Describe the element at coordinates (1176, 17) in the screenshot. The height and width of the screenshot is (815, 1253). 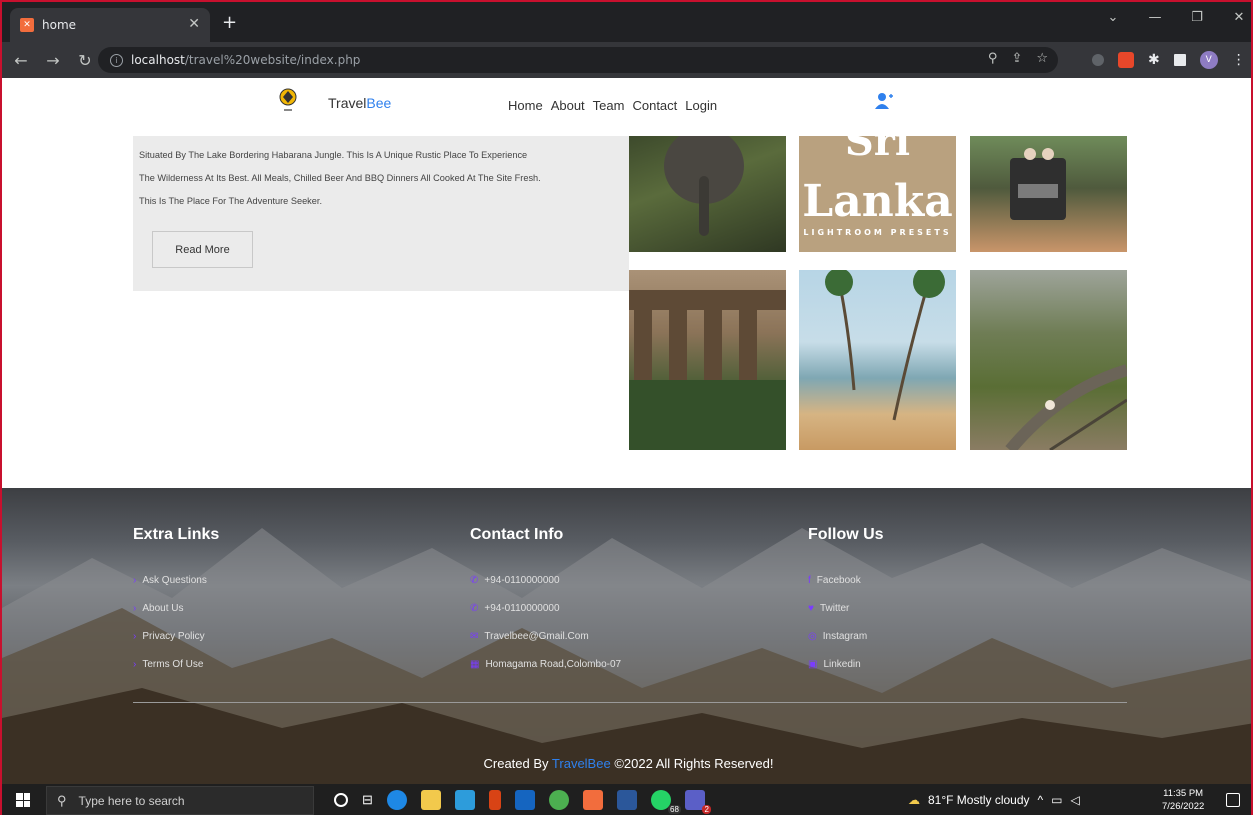
I see `window-controls: ⌄ — ❐ ✕` at that location.